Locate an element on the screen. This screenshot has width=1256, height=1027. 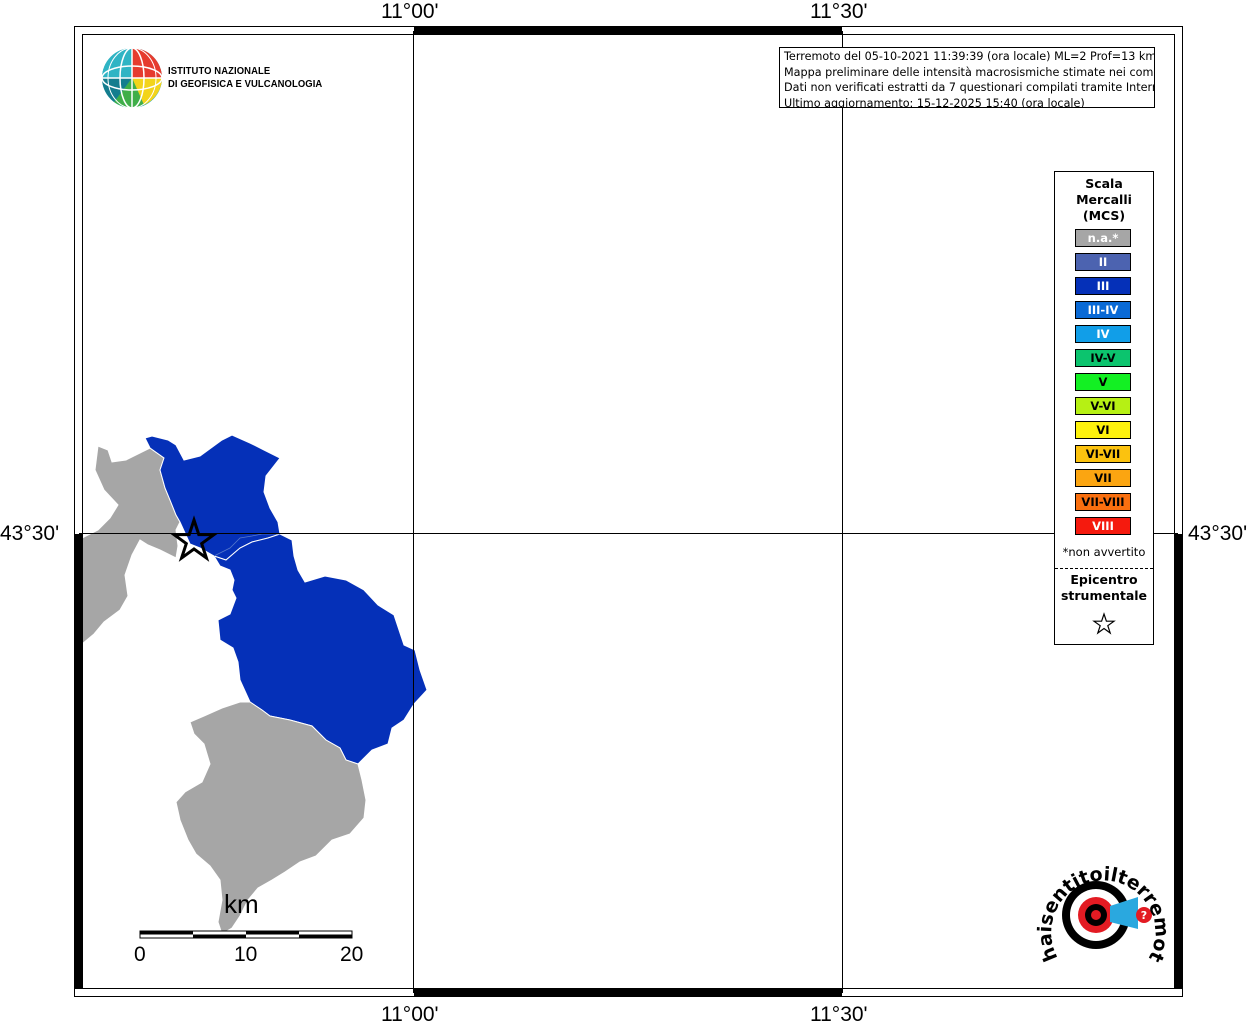
legend-epicenter-line1: Epicentro is located at coordinates (1104, 579).